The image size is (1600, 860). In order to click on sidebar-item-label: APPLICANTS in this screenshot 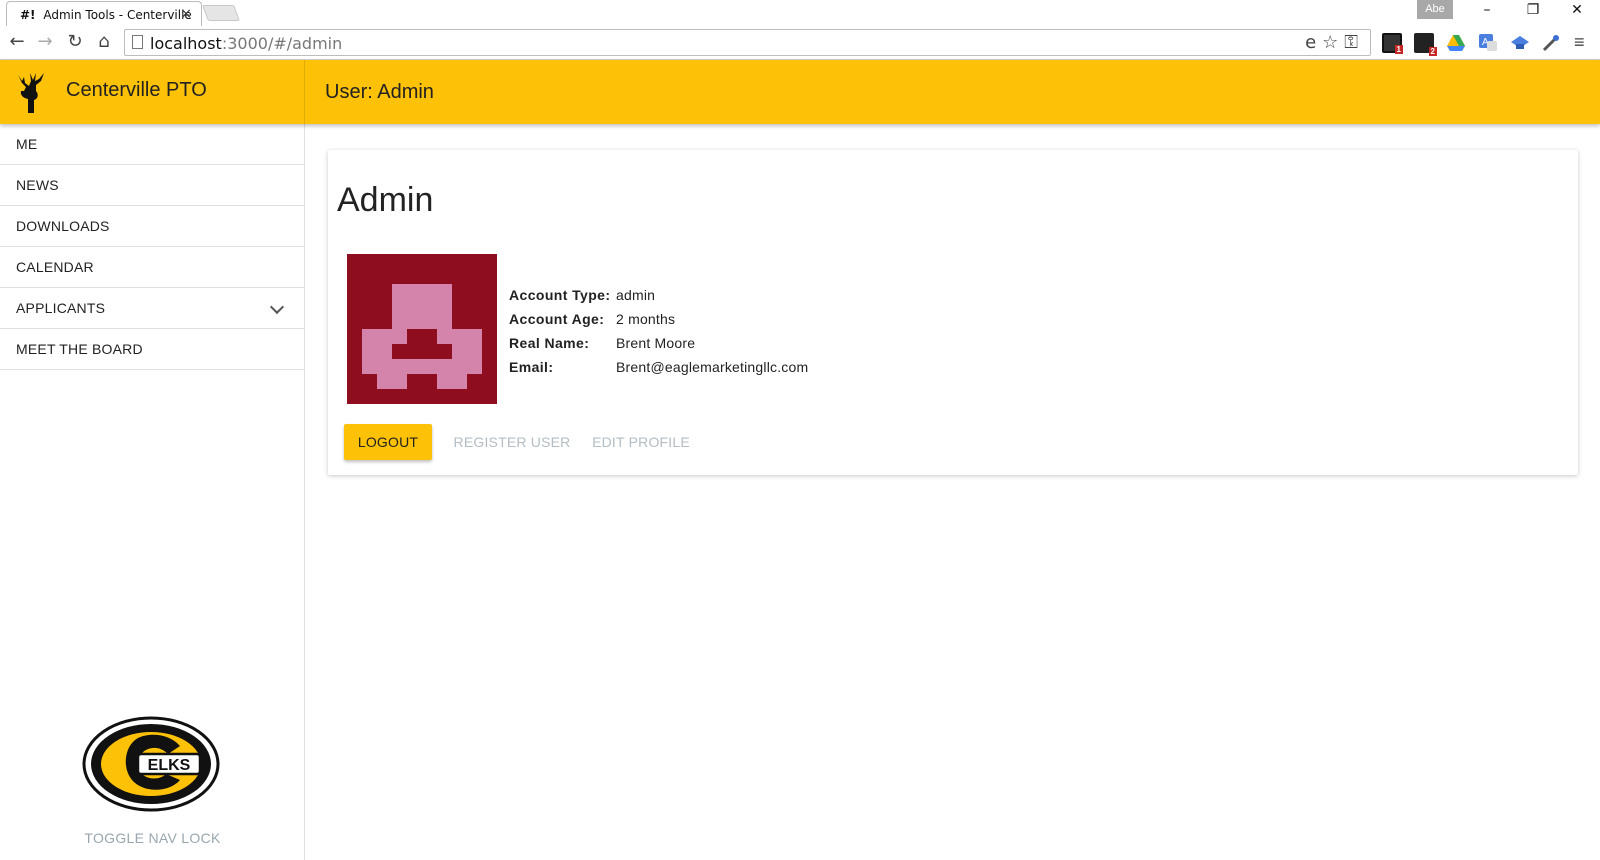, I will do `click(61, 308)`.